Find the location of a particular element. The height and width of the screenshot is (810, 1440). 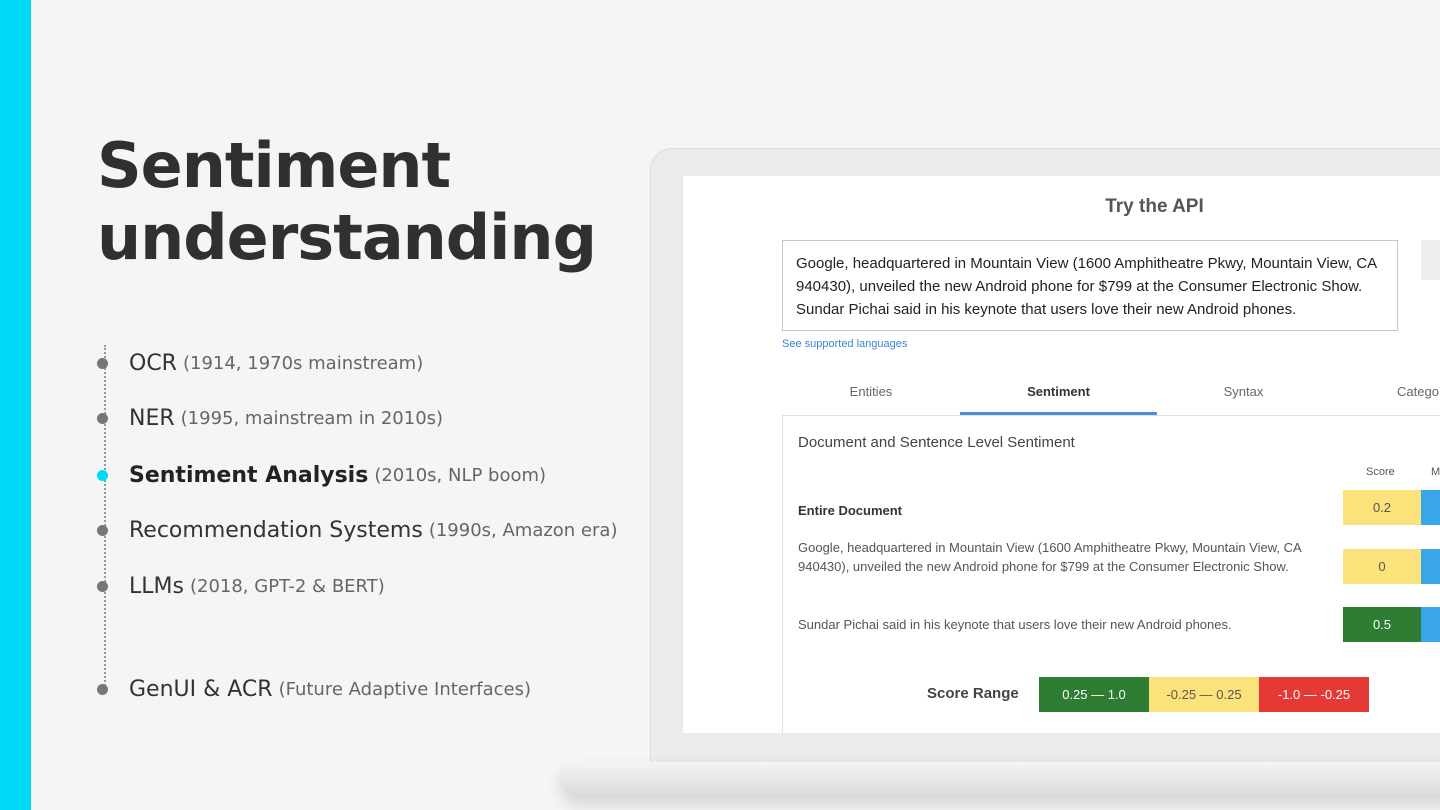

timeline-note: (2018, GPT-2 & BERT) is located at coordinates (287, 586).